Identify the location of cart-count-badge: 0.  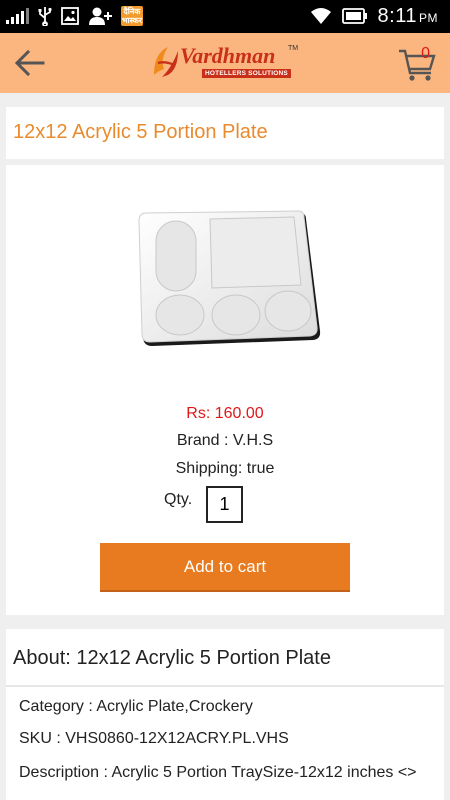
(425, 53).